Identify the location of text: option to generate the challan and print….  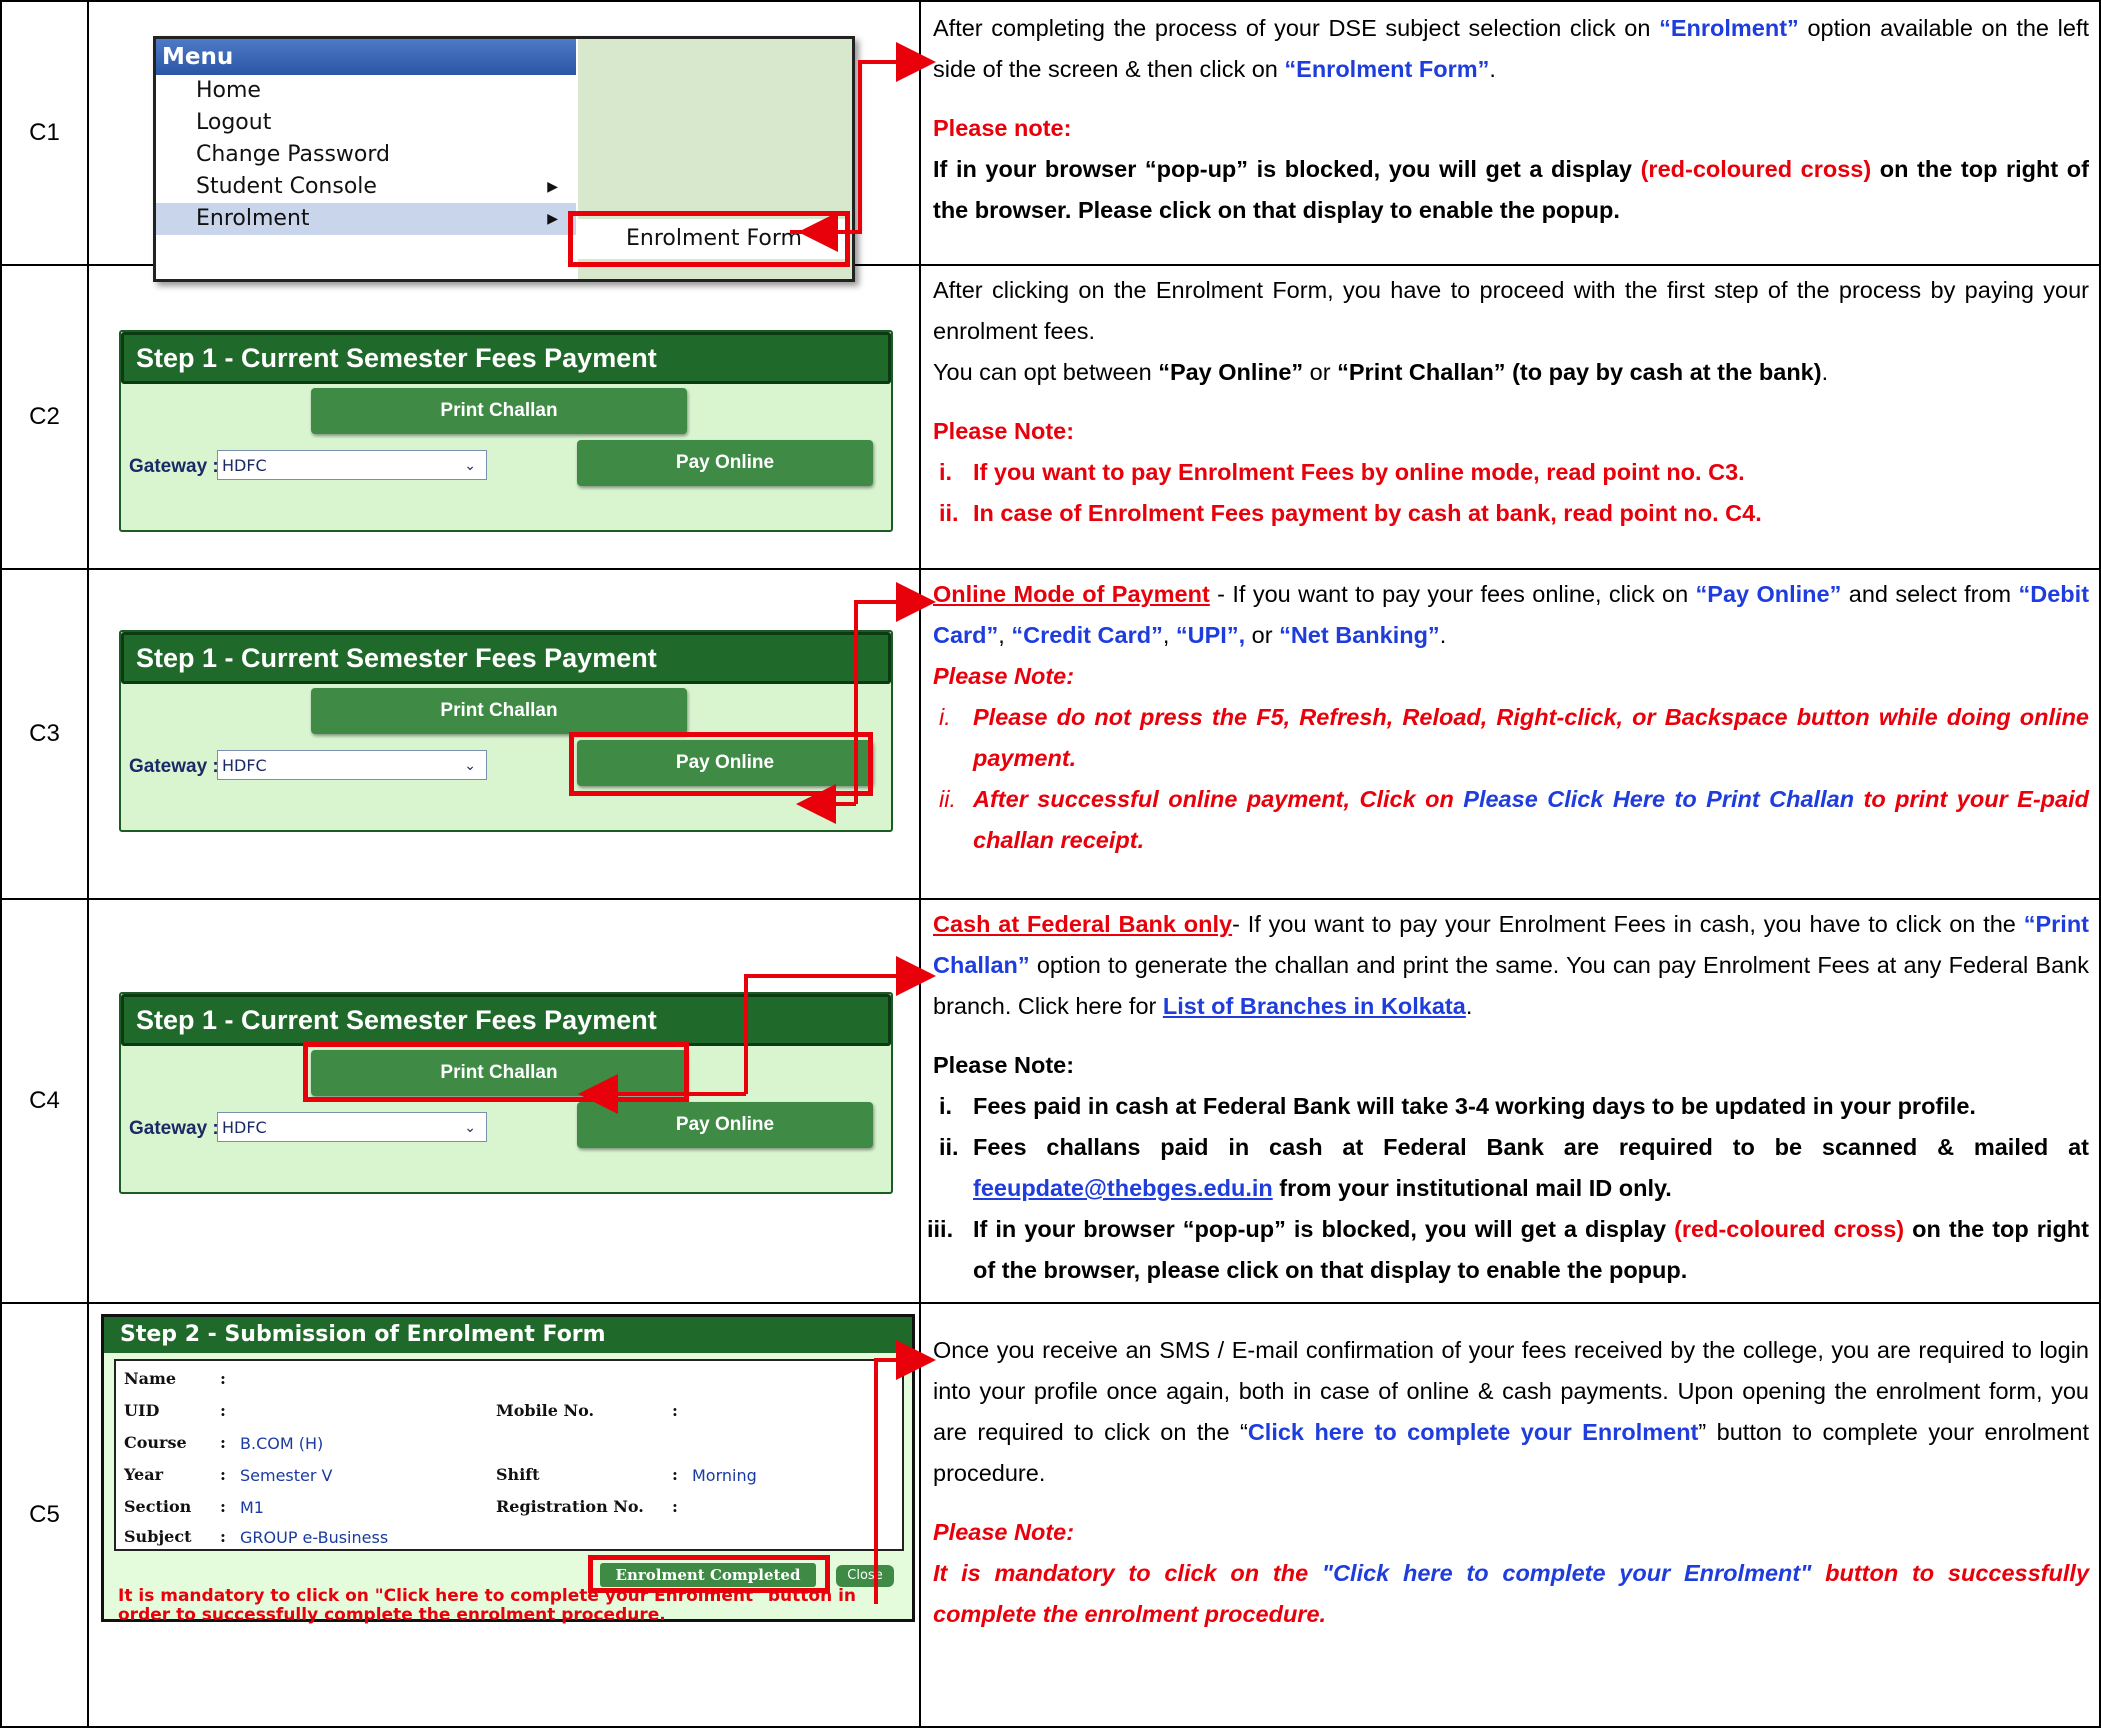
(1511, 985).